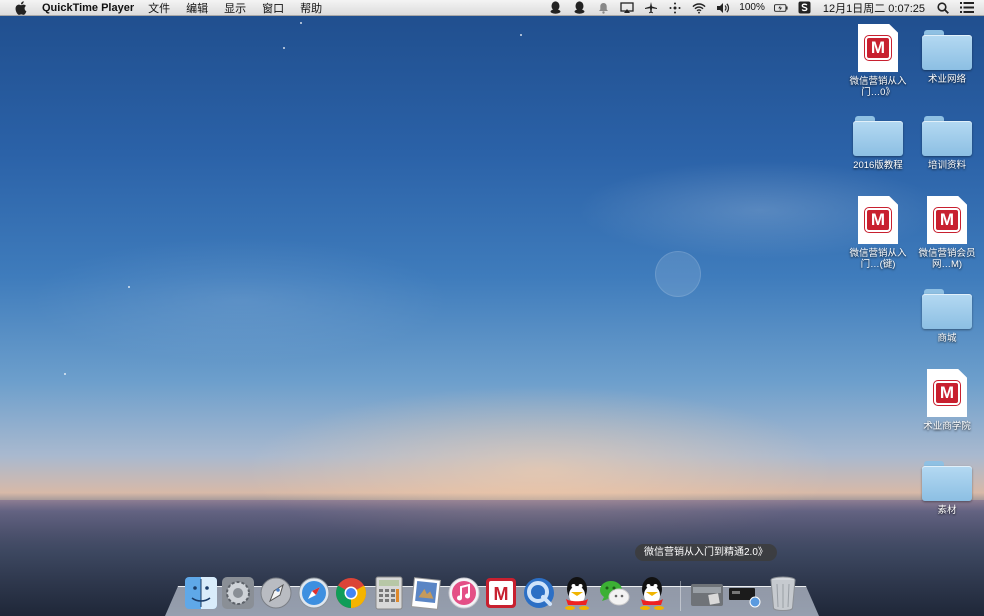 The image size is (984, 616). What do you see at coordinates (239, 593) in the screenshot?
I see `system-preferences-icon` at bounding box center [239, 593].